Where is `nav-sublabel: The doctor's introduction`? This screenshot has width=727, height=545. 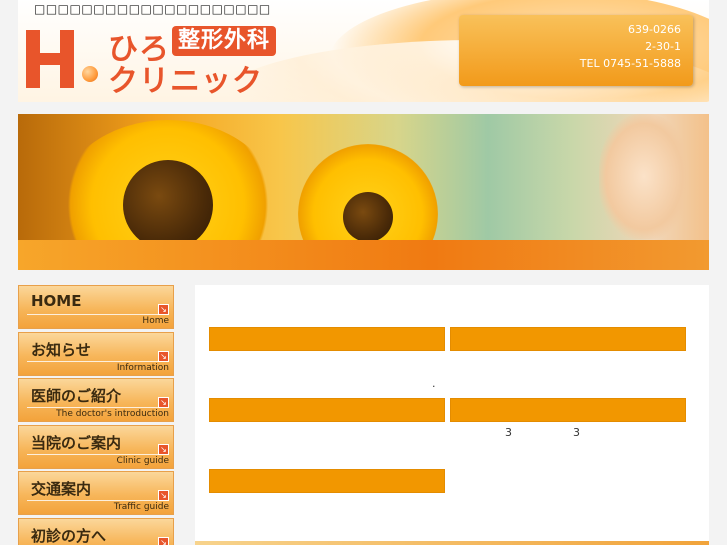 nav-sublabel: The doctor's introduction is located at coordinates (112, 414).